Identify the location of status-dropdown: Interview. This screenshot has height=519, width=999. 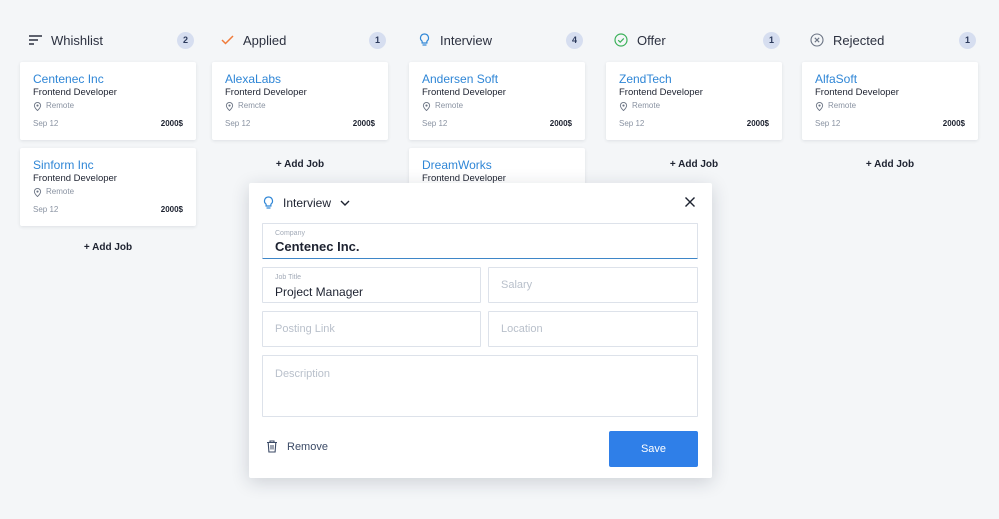
(307, 203).